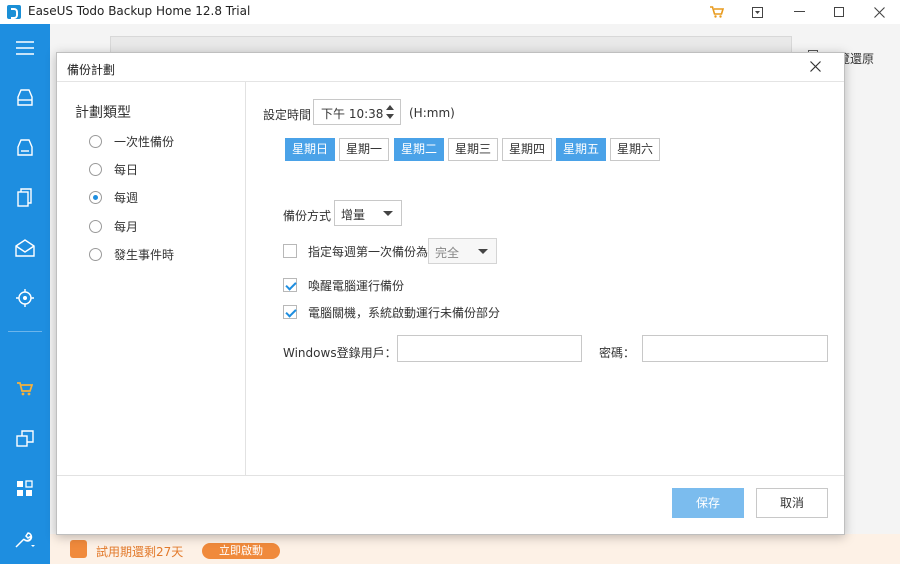 This screenshot has height=564, width=900. I want to click on shutdown-label: 電腦關機，系統啟動運行未備份部分, so click(404, 312).